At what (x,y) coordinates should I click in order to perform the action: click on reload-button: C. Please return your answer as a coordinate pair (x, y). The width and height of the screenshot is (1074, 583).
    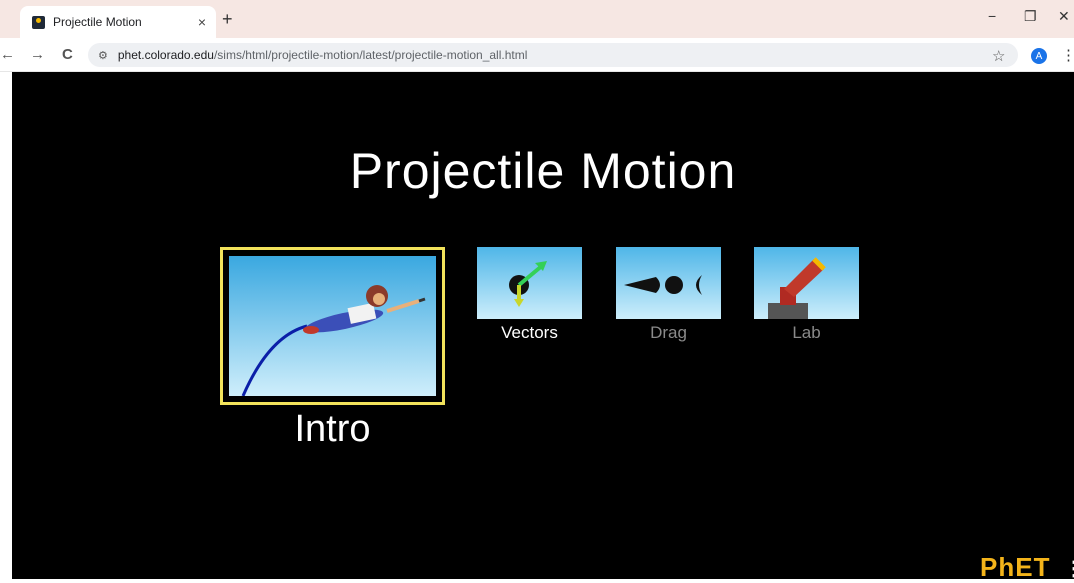
    Looking at the image, I should click on (67, 54).